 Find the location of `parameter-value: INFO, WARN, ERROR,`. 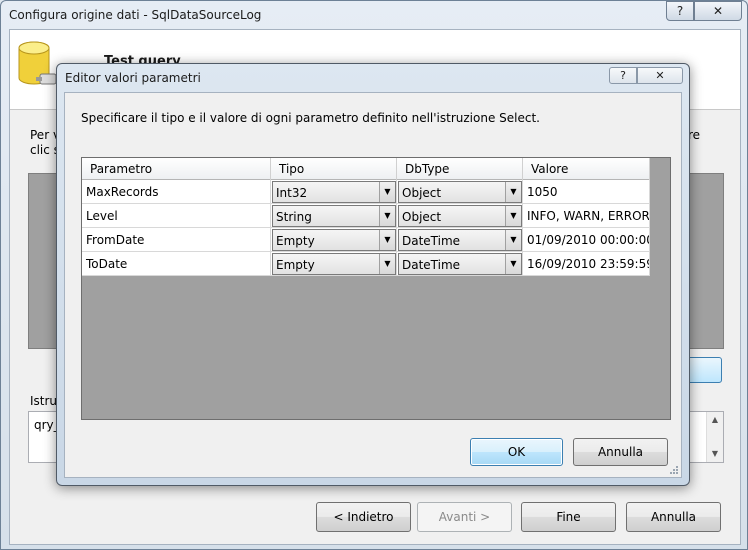

parameter-value: INFO, WARN, ERROR, is located at coordinates (588, 216).